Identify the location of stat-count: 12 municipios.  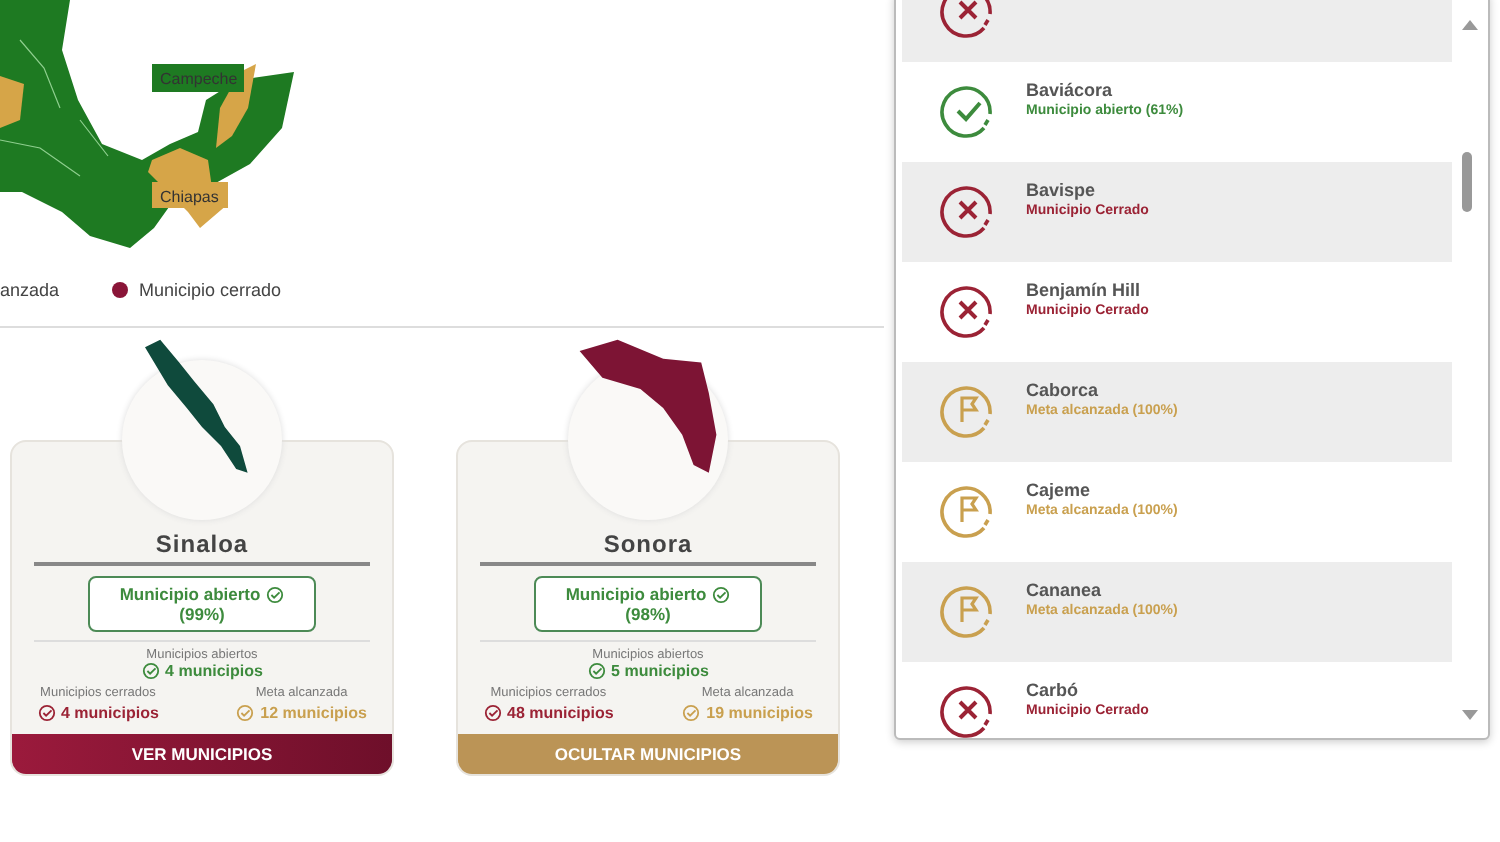
(313, 713).